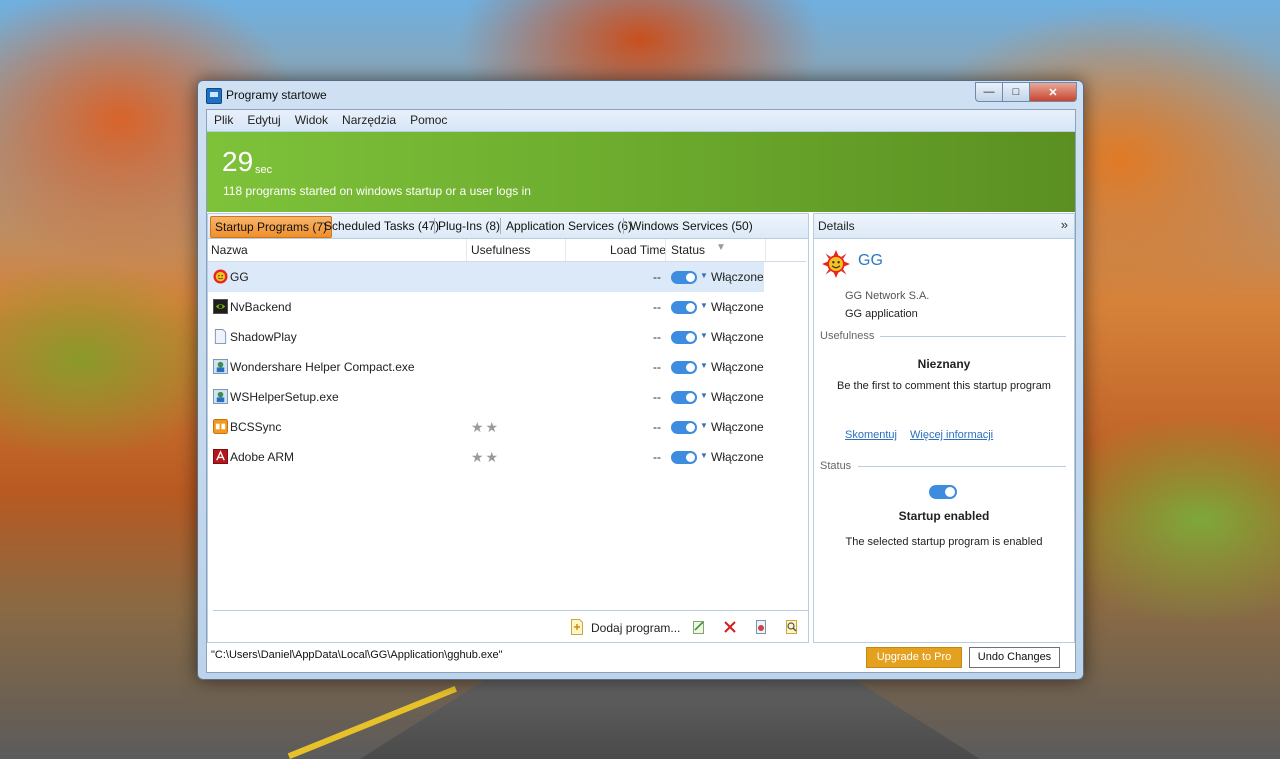  What do you see at coordinates (220, 336) in the screenshot?
I see `document-icon` at bounding box center [220, 336].